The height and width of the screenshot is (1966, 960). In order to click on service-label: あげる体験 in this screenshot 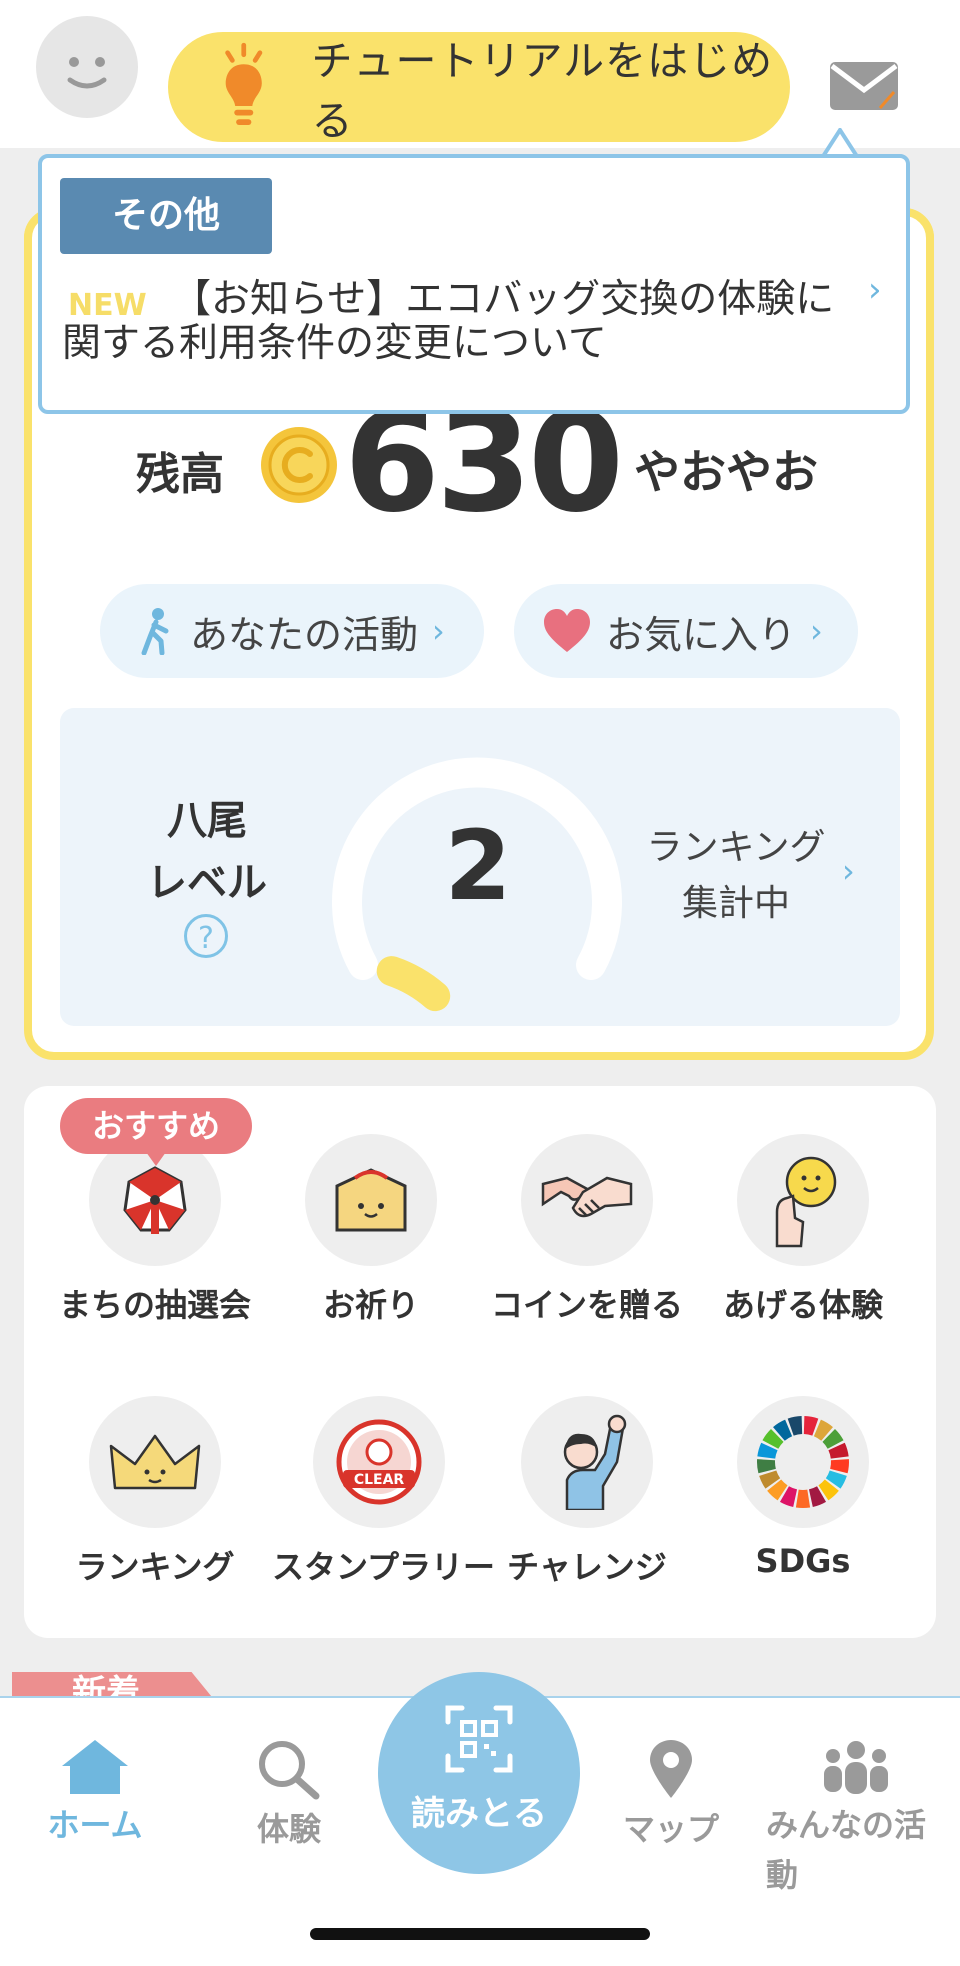, I will do `click(802, 1305)`.